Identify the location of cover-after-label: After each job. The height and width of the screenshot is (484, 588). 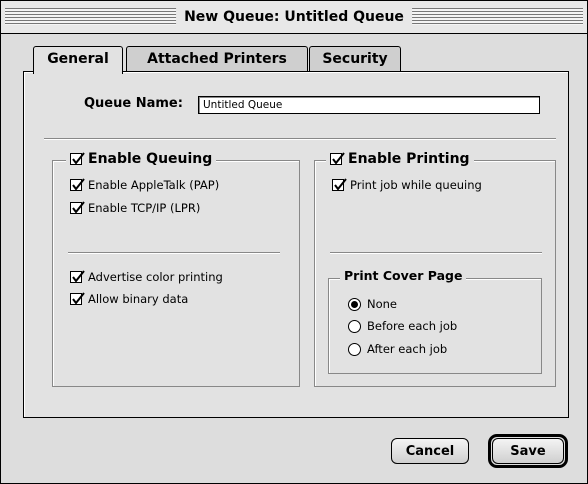
(407, 349).